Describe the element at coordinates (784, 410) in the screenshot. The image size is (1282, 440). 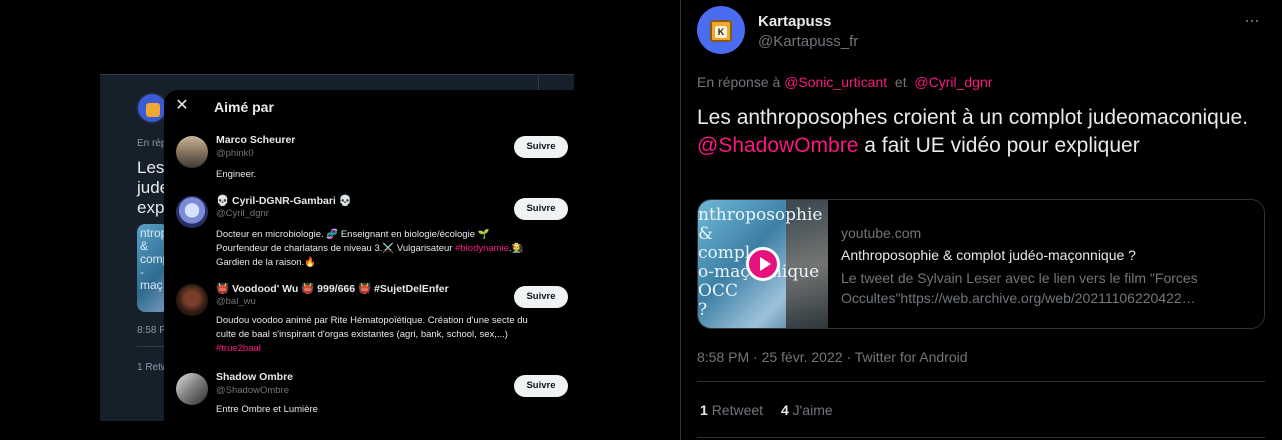
I see `likes-count: 4` at that location.